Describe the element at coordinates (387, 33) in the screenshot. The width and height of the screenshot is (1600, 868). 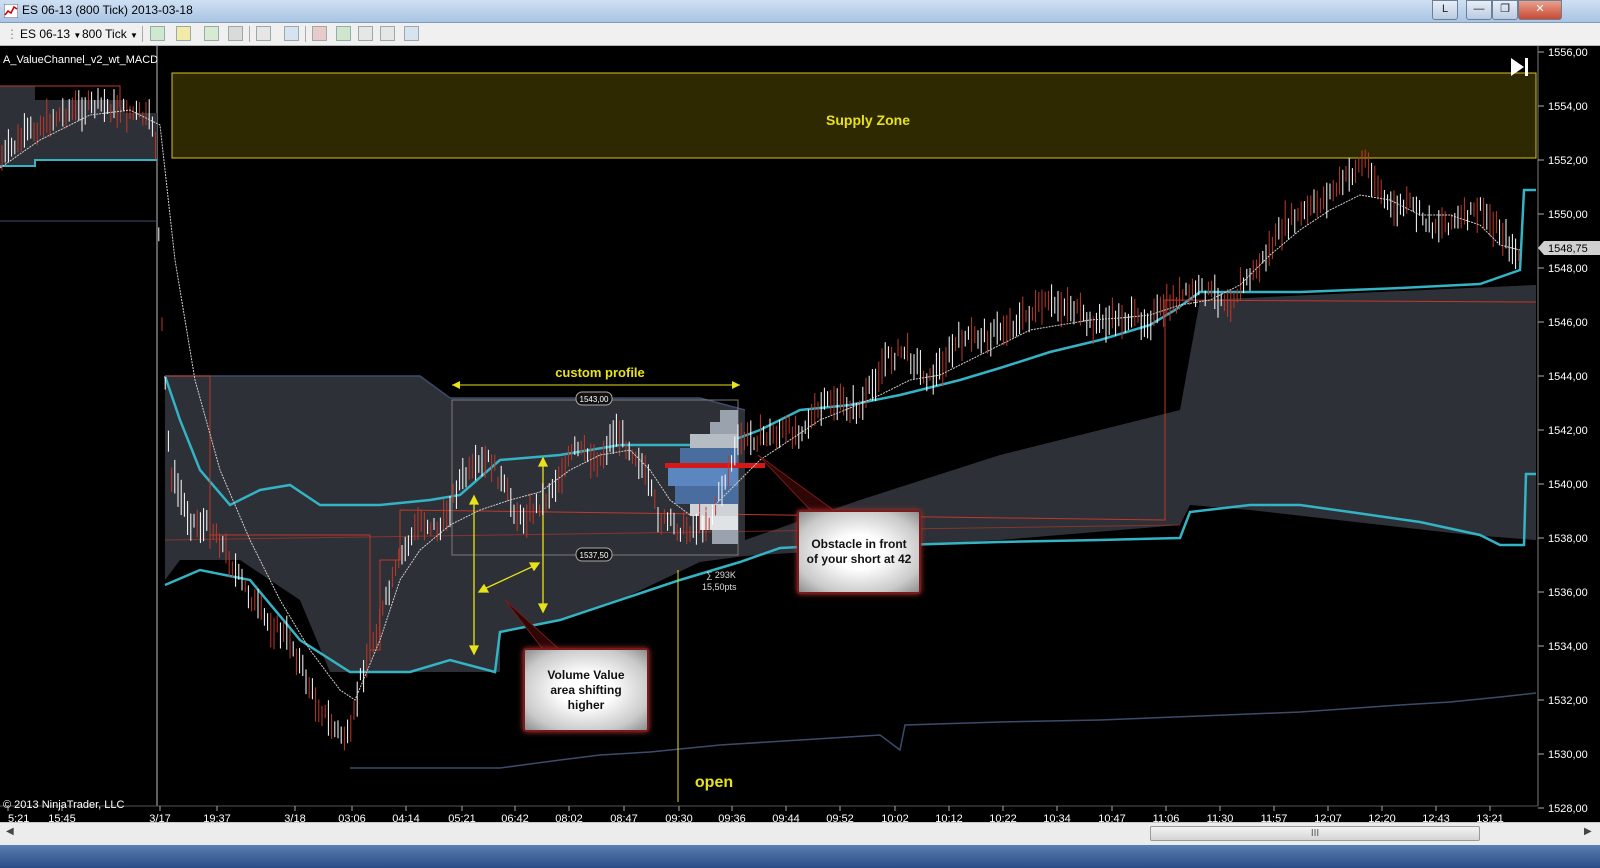
I see `print-icon` at that location.